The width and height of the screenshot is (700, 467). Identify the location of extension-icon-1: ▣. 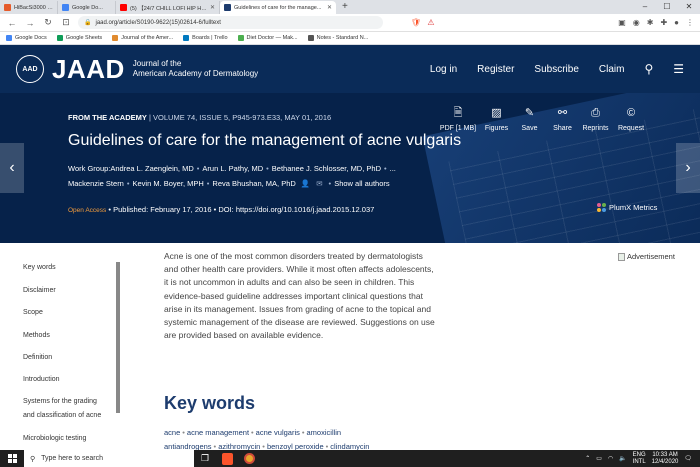
(622, 22).